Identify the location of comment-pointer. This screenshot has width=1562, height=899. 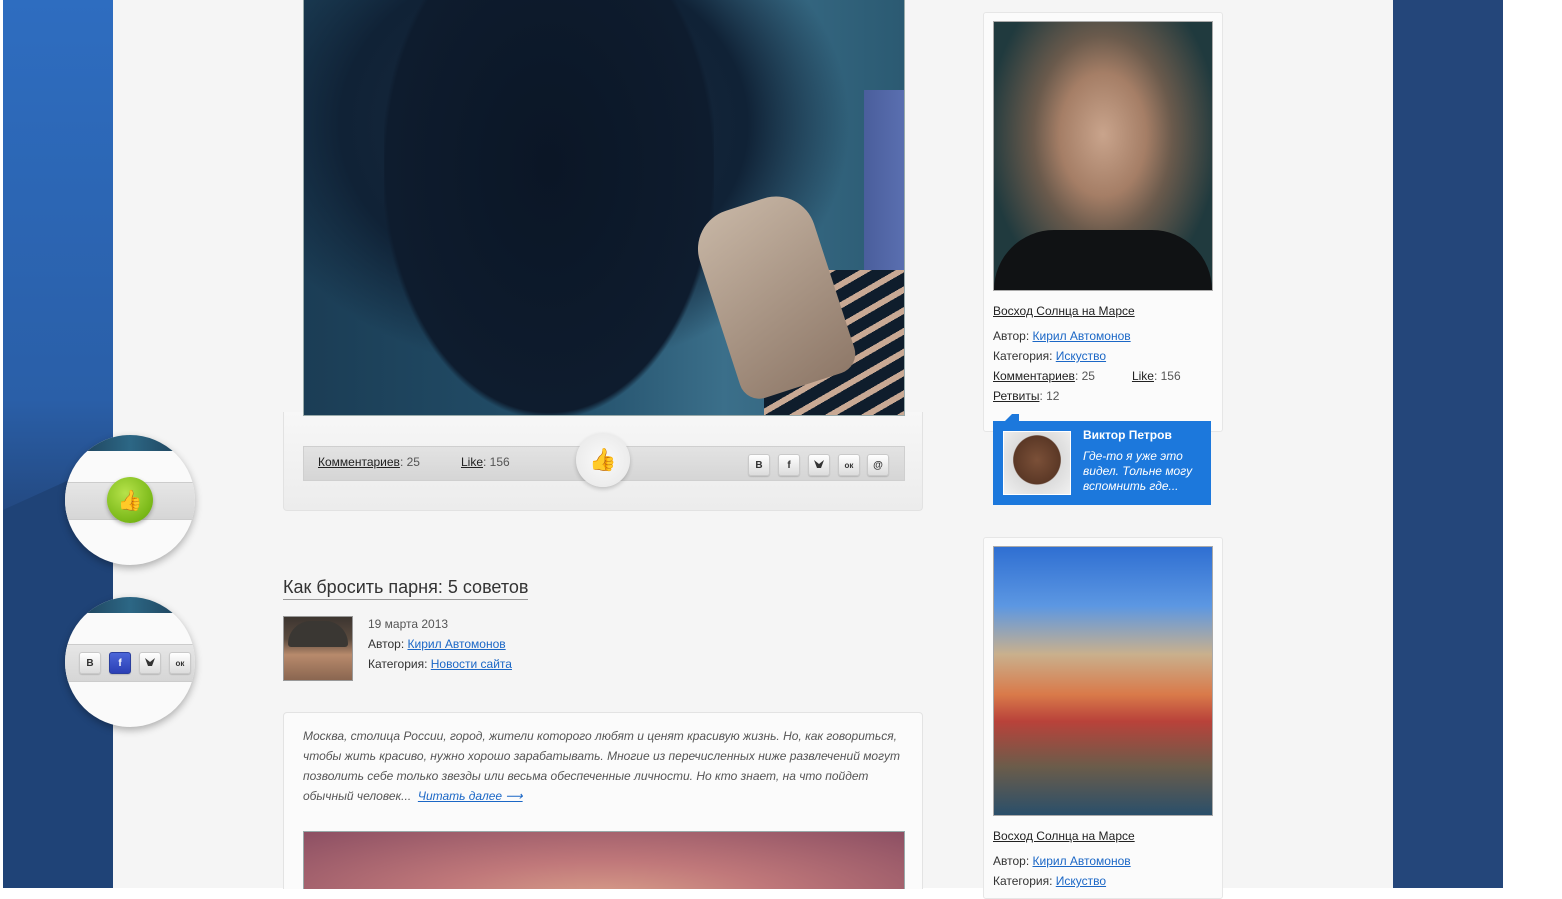
(1012, 417).